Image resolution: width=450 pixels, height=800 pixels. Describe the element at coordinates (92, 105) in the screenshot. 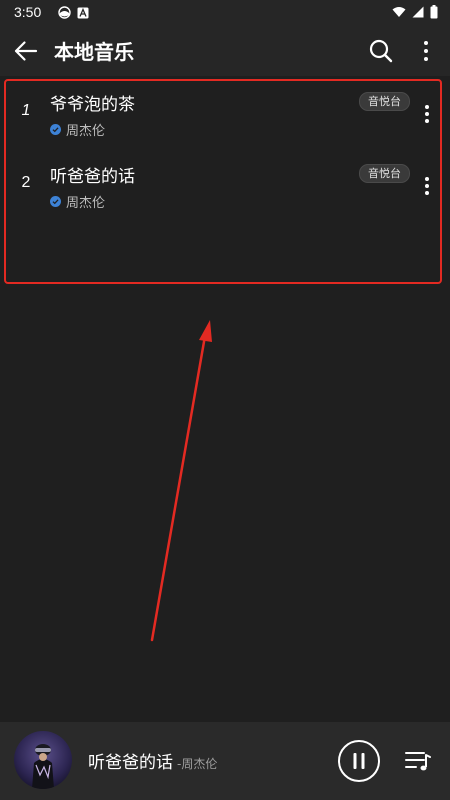

I see `song-title: 爷爷泡的茶` at that location.